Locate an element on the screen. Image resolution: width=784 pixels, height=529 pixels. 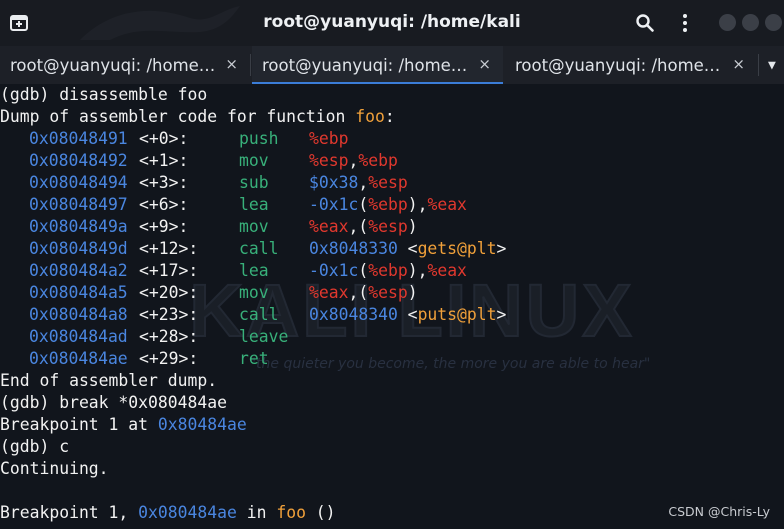
asm-operands: 0x8048330 <gets@plt> is located at coordinates (407, 249).